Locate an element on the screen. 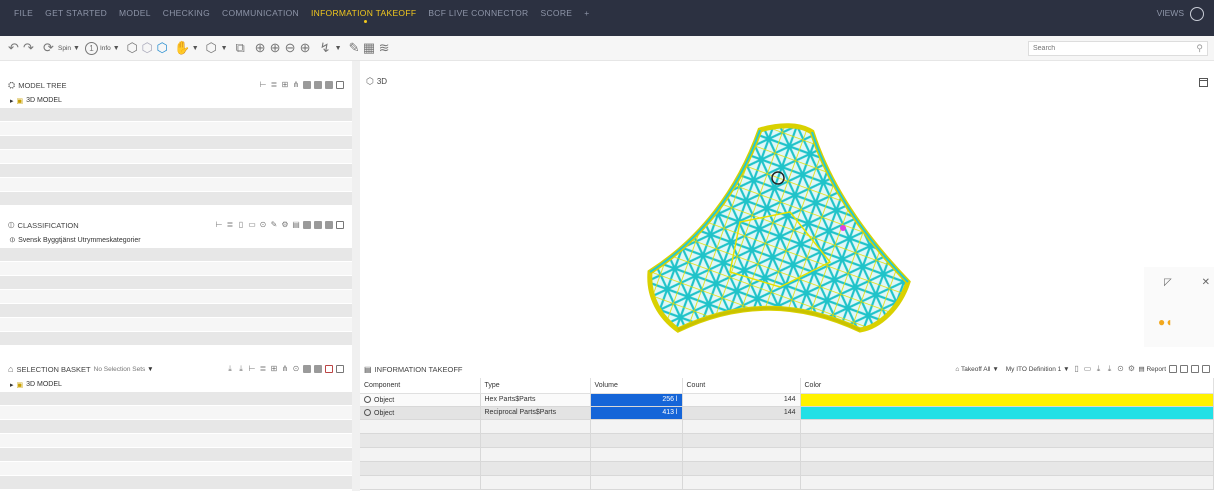 The width and height of the screenshot is (1214, 491). menu-information-takeoff: INFORMATION TAKEOFF is located at coordinates (363, 15).